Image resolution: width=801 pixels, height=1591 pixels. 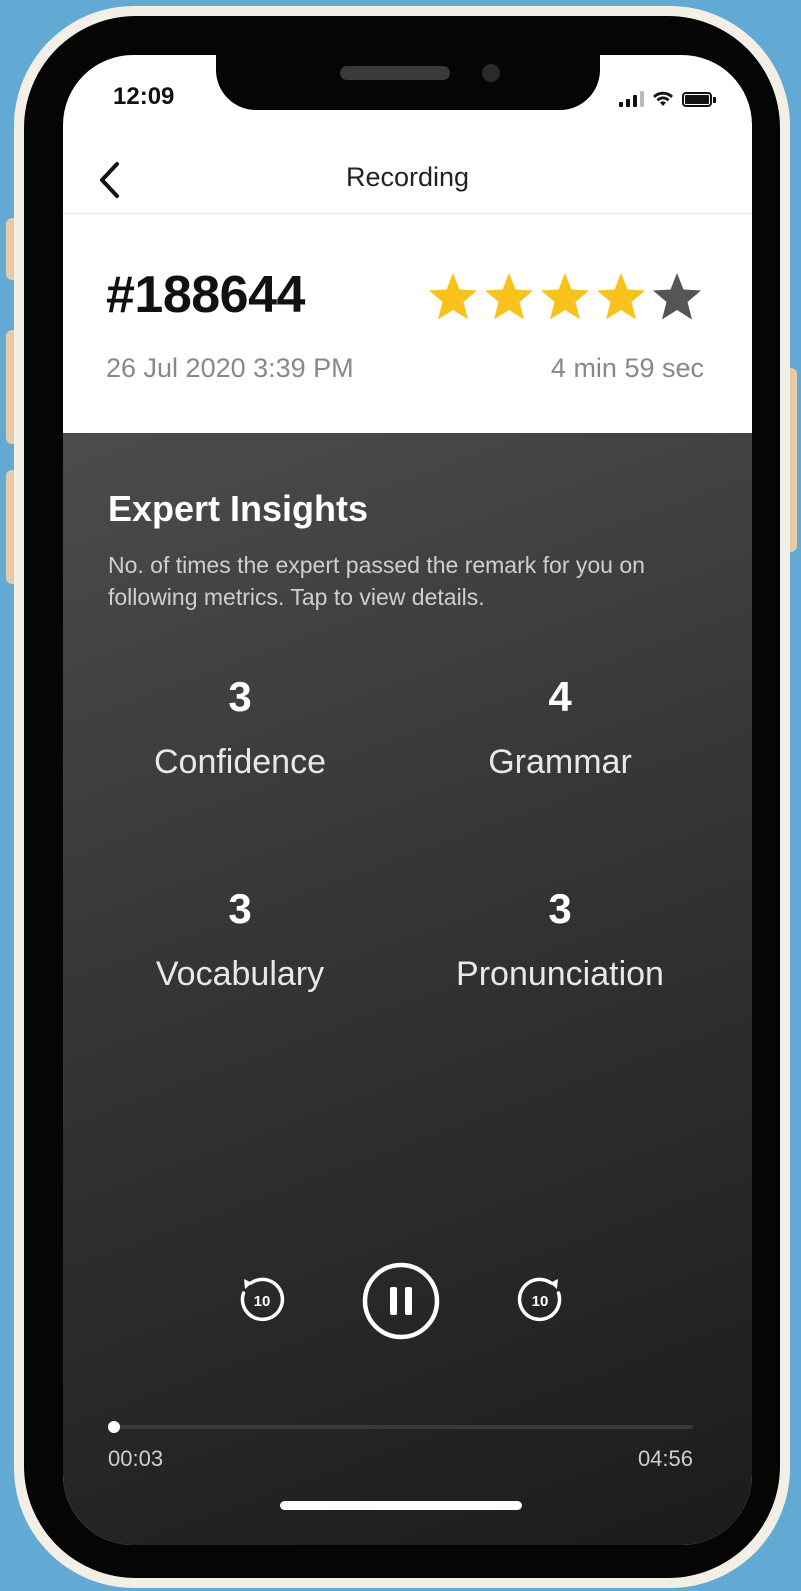 What do you see at coordinates (665, 1458) in the screenshot?
I see `total-time: 04:56` at bounding box center [665, 1458].